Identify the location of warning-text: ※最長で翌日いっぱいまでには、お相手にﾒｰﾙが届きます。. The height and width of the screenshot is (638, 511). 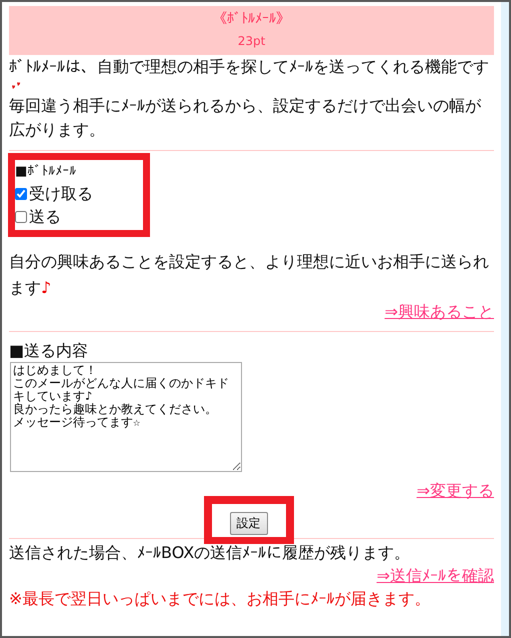
(220, 599).